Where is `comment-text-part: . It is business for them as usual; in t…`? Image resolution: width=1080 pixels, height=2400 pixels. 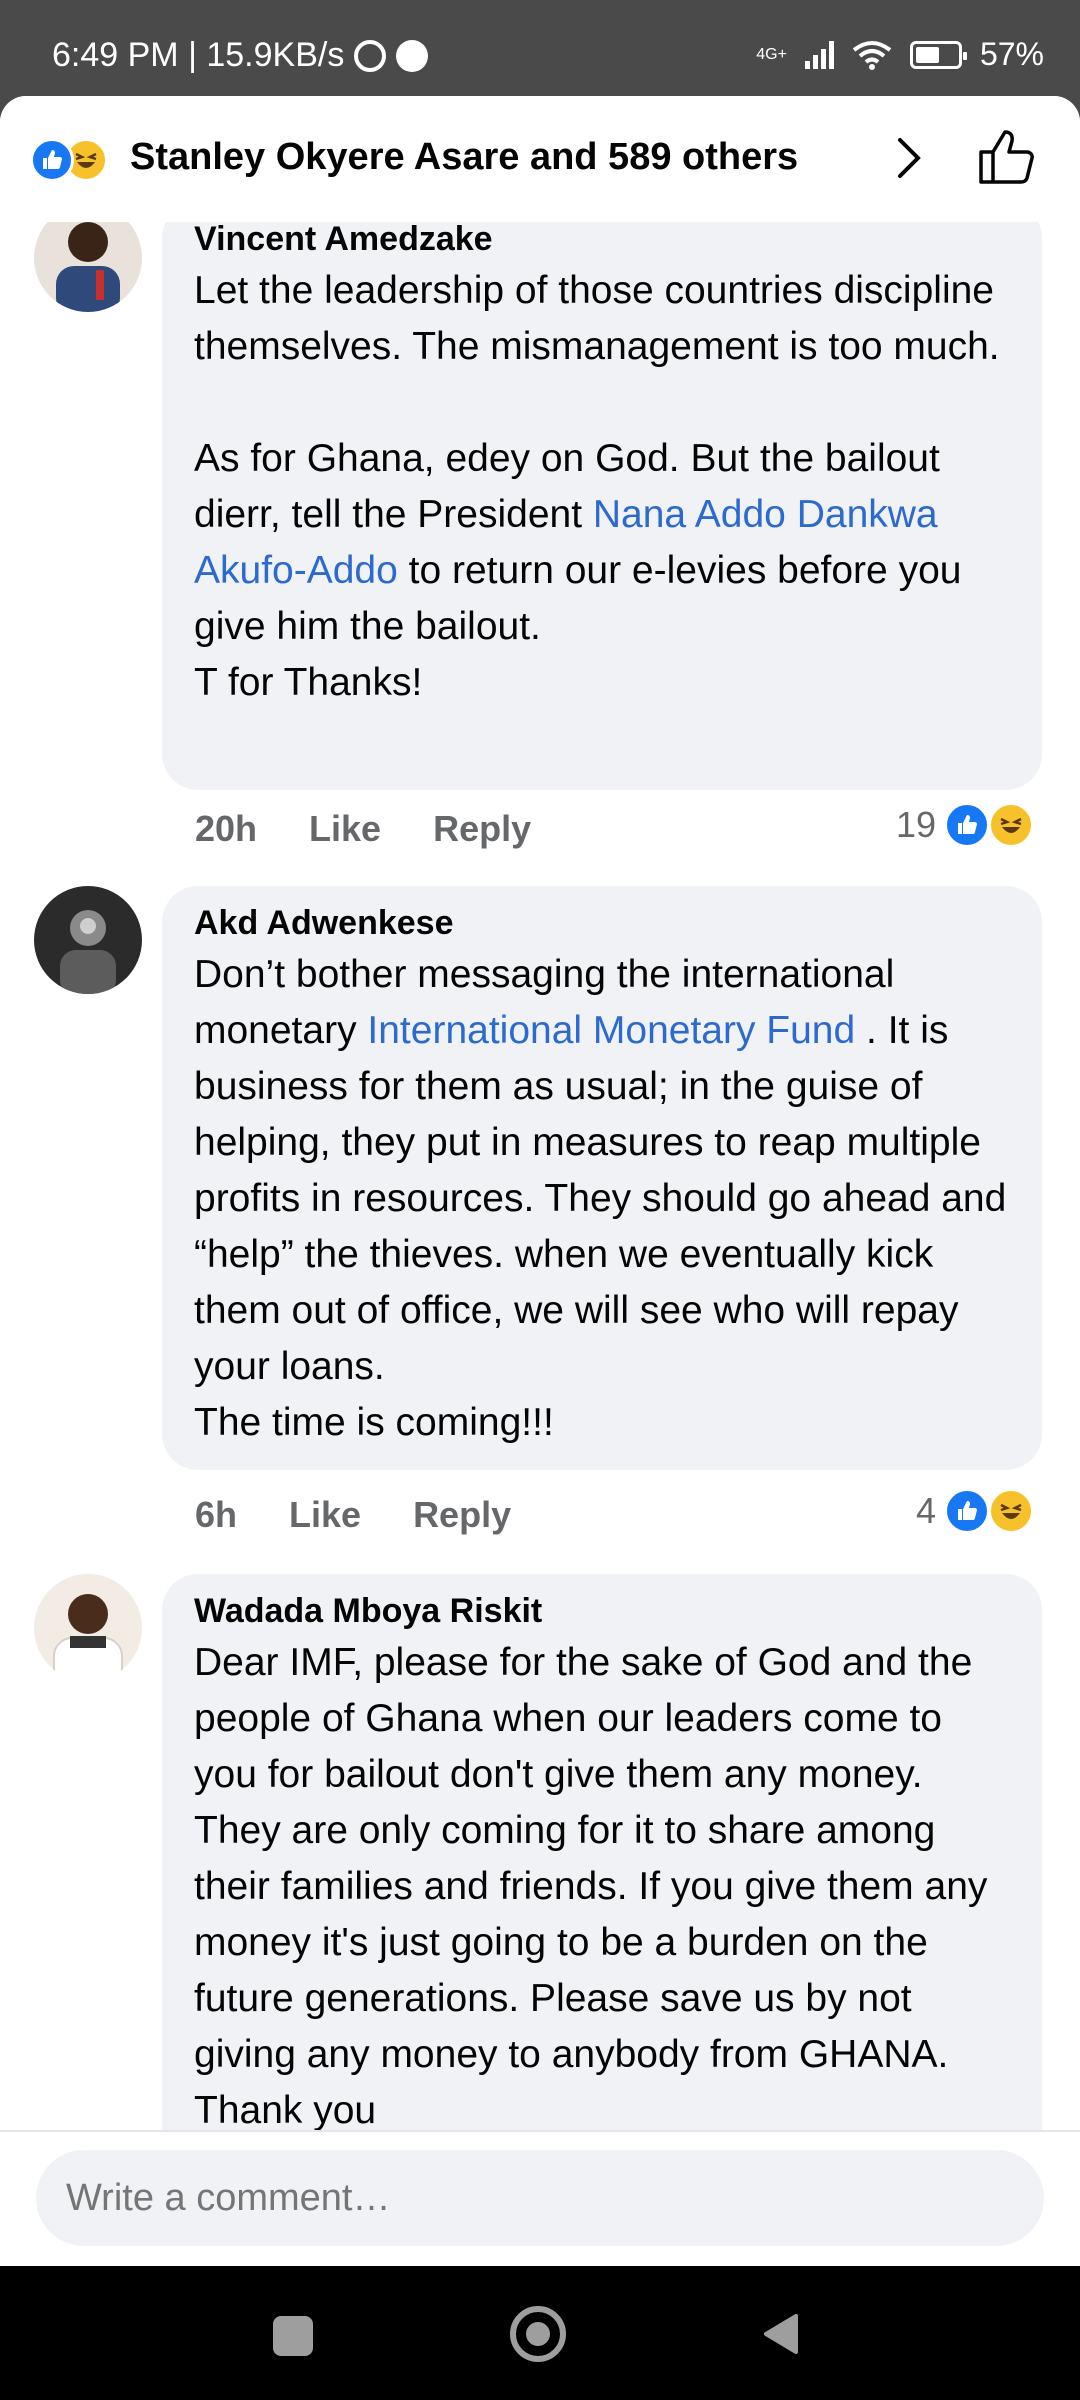 comment-text-part: . It is business for them as usual; in t… is located at coordinates (600, 1198).